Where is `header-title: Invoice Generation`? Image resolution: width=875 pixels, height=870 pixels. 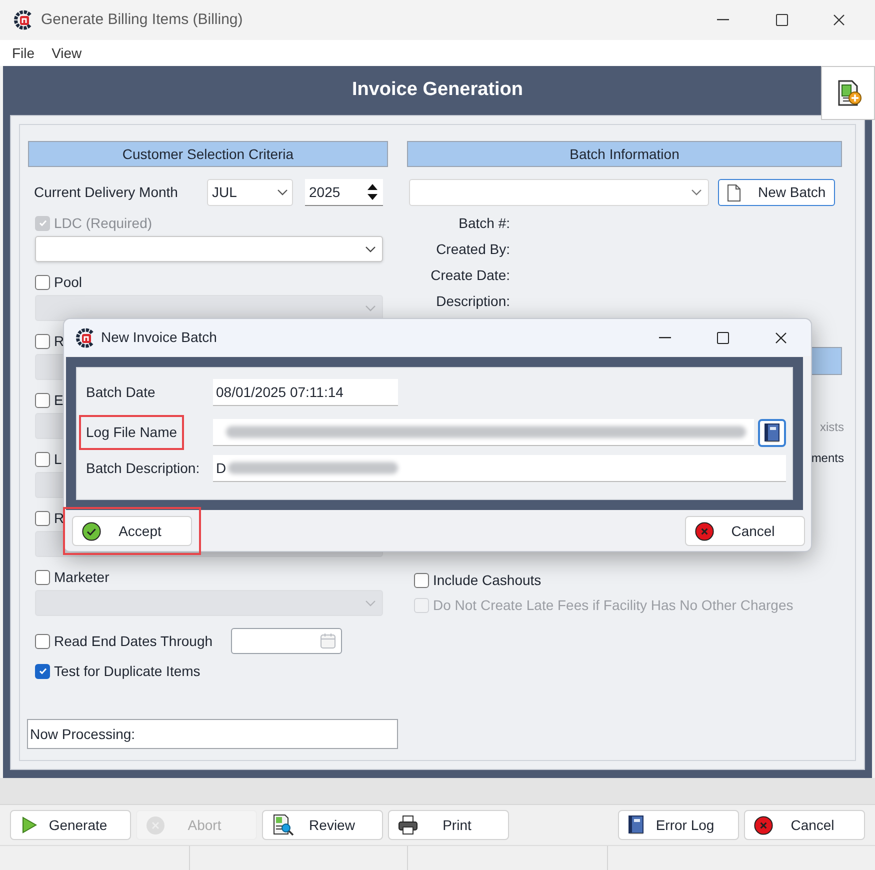 header-title: Invoice Generation is located at coordinates (438, 90).